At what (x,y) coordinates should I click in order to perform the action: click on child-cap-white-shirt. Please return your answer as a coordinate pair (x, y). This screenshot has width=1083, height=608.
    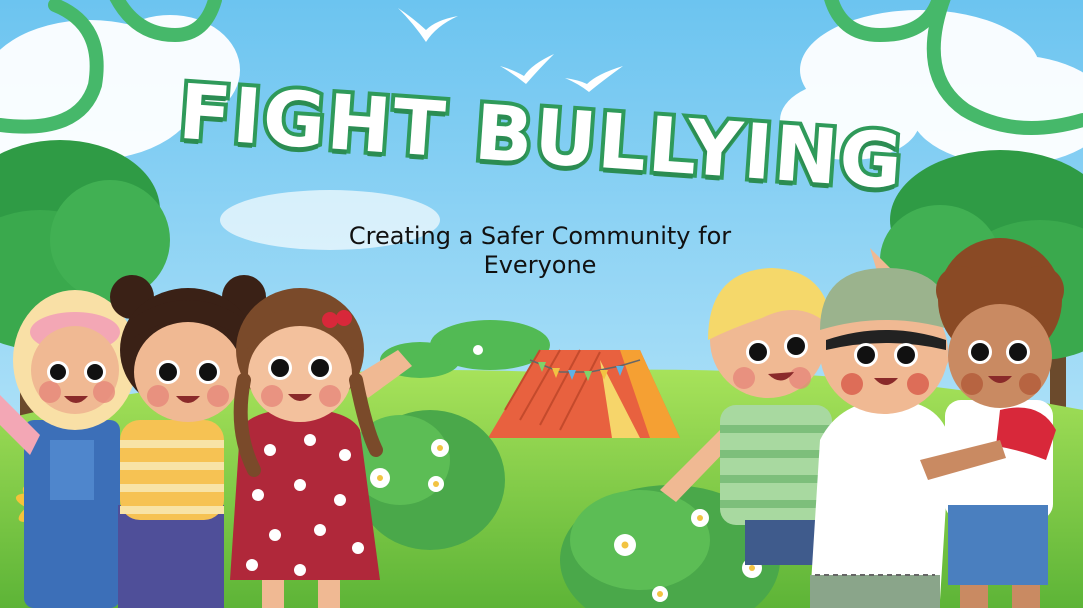
    Looking at the image, I should click on (881, 428).